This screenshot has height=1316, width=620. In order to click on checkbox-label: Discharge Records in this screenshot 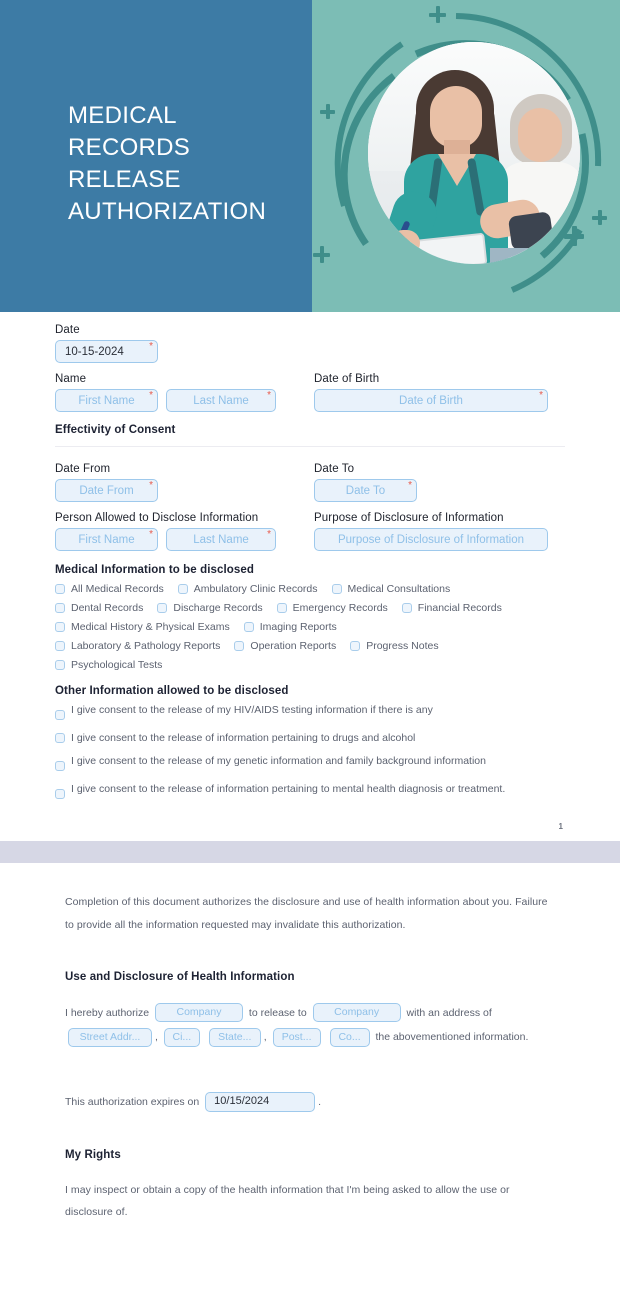, I will do `click(218, 608)`.